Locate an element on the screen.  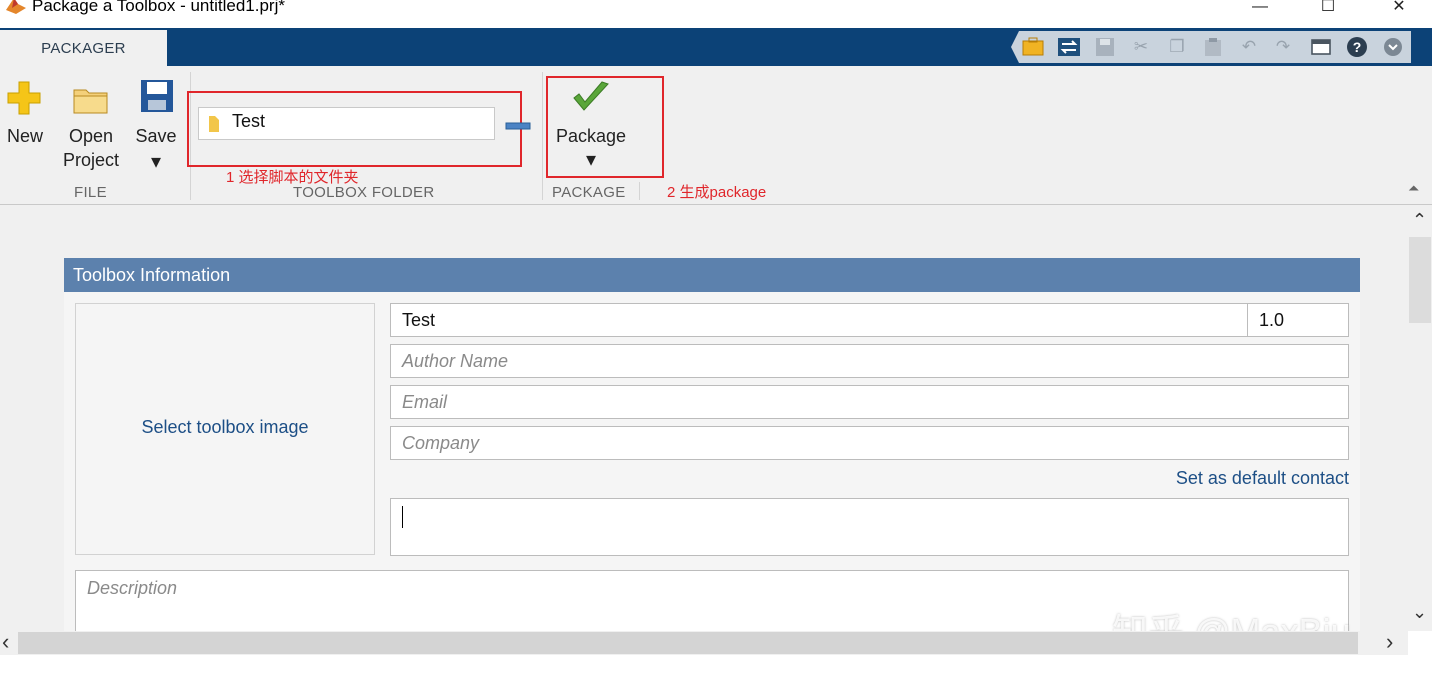
save-button: Save is located at coordinates (156, 136).